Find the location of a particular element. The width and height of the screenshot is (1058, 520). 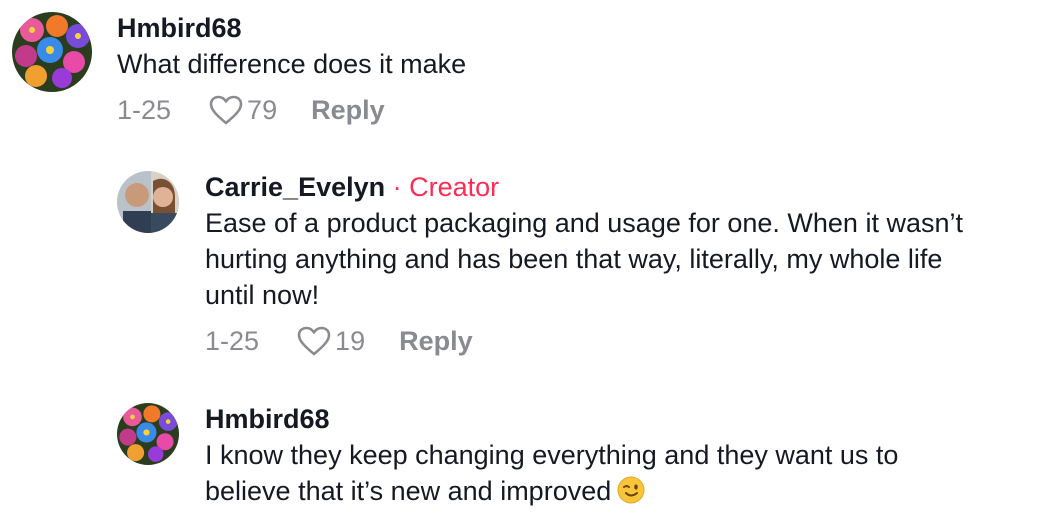

like-button: 79 is located at coordinates (243, 110).